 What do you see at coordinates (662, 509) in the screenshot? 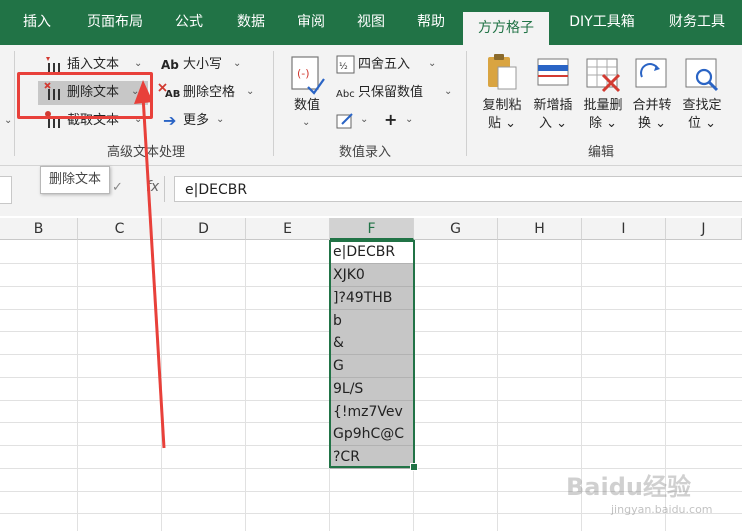
I see `baidu-watermark-url: jingyan.baidu.com` at bounding box center [662, 509].